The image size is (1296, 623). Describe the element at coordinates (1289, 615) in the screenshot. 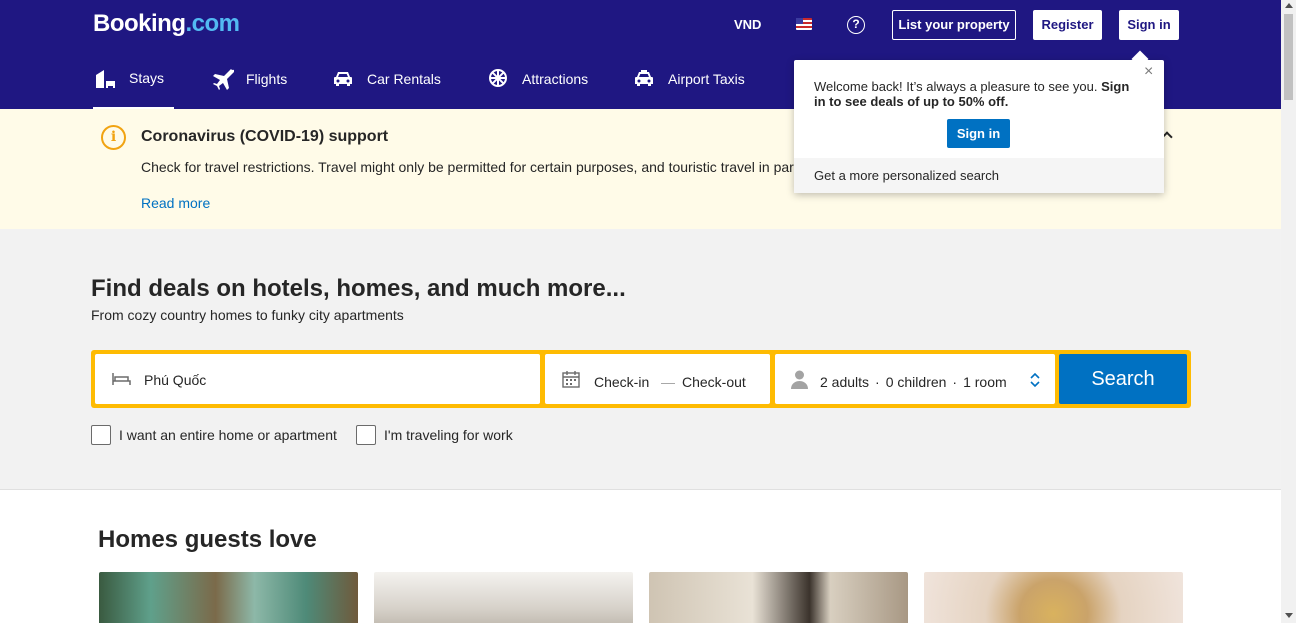

I see `scroll-down-arrow-icon` at that location.